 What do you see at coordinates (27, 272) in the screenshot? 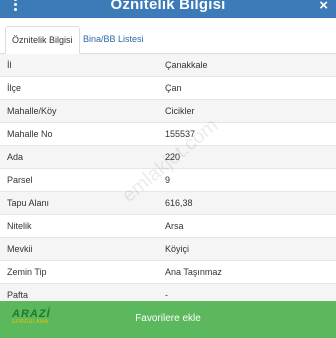
I see `row-key: Zemin Tip` at bounding box center [27, 272].